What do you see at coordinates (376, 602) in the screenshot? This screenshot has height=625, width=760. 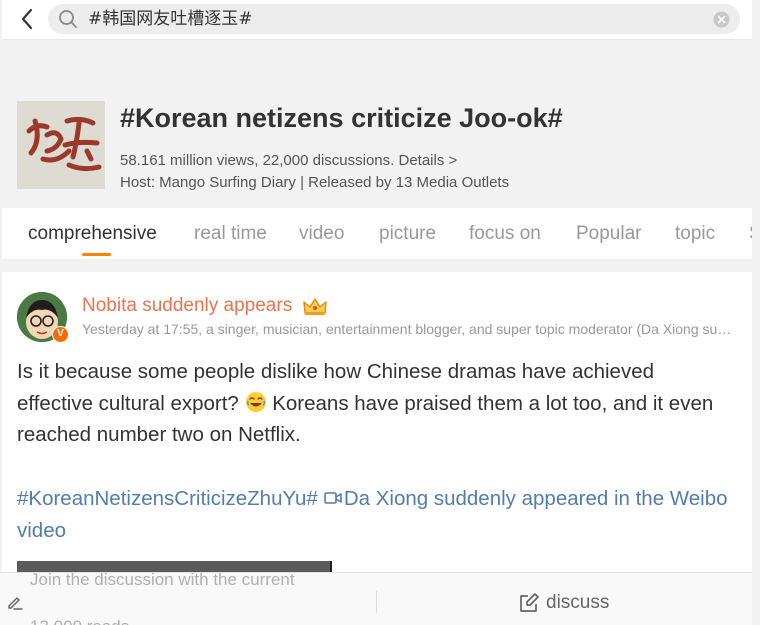 I see `divider` at bounding box center [376, 602].